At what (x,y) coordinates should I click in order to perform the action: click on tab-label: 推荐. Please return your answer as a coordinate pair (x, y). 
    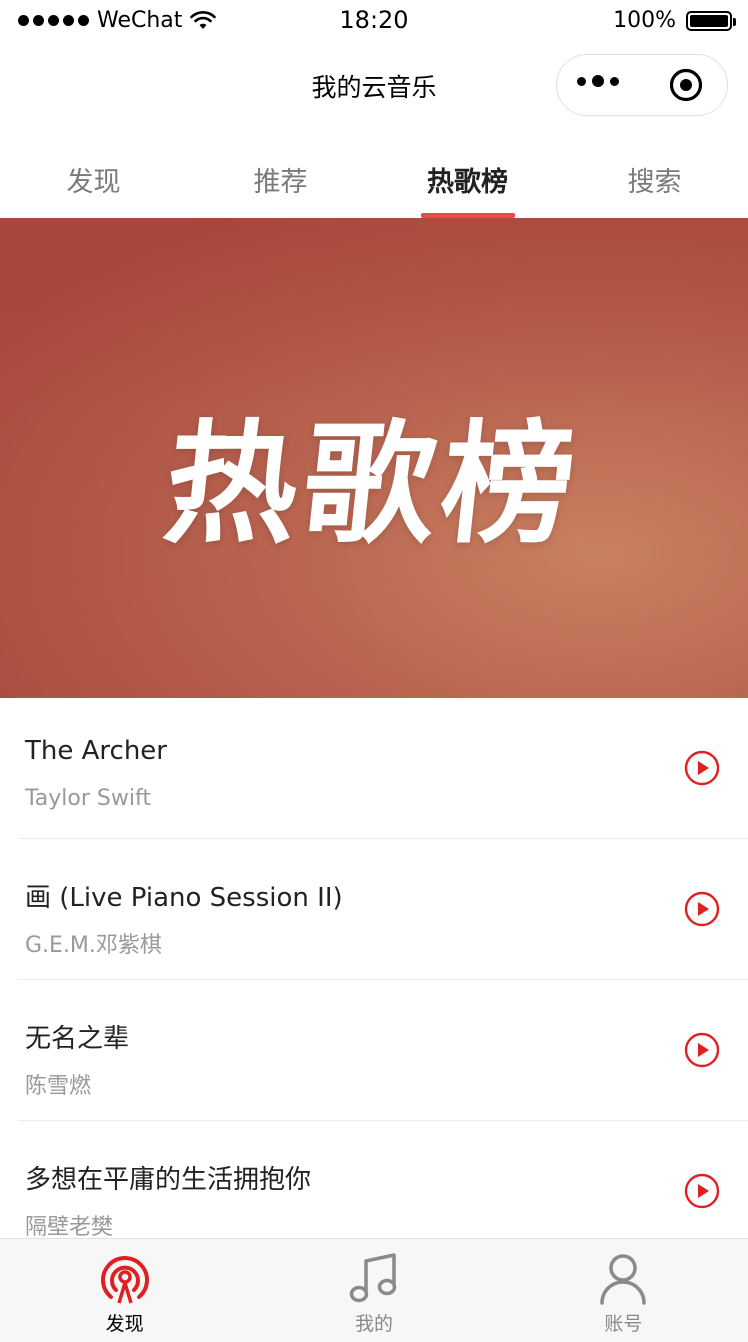
    Looking at the image, I should click on (280, 182).